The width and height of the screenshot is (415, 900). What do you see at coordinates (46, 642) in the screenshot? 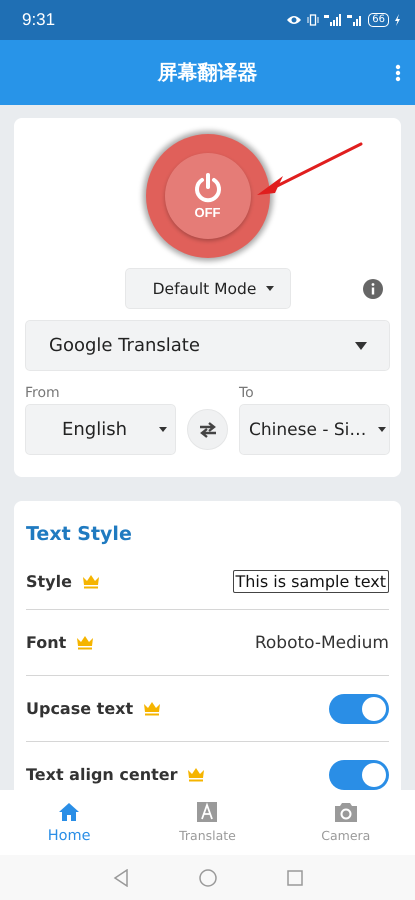
I see `setting-label: Font` at bounding box center [46, 642].